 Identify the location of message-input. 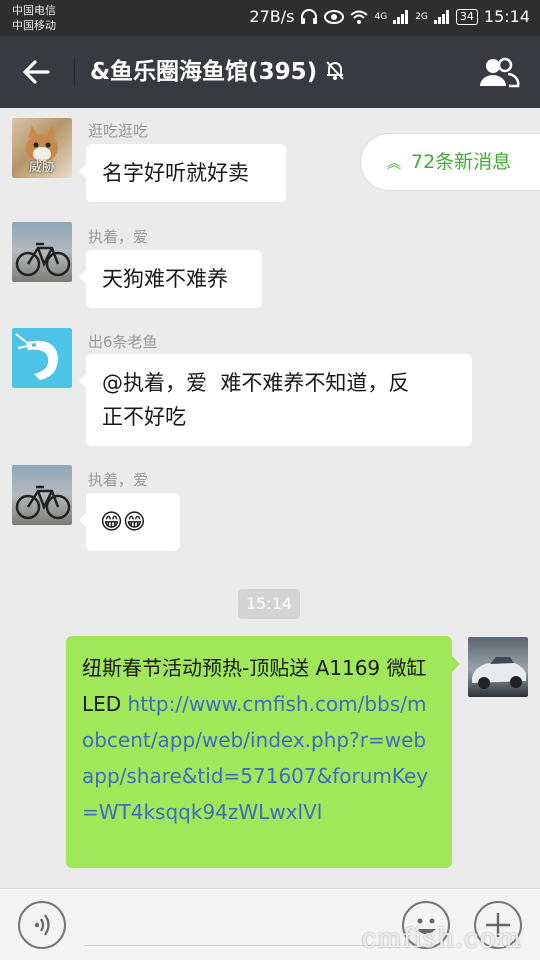
(234, 945).